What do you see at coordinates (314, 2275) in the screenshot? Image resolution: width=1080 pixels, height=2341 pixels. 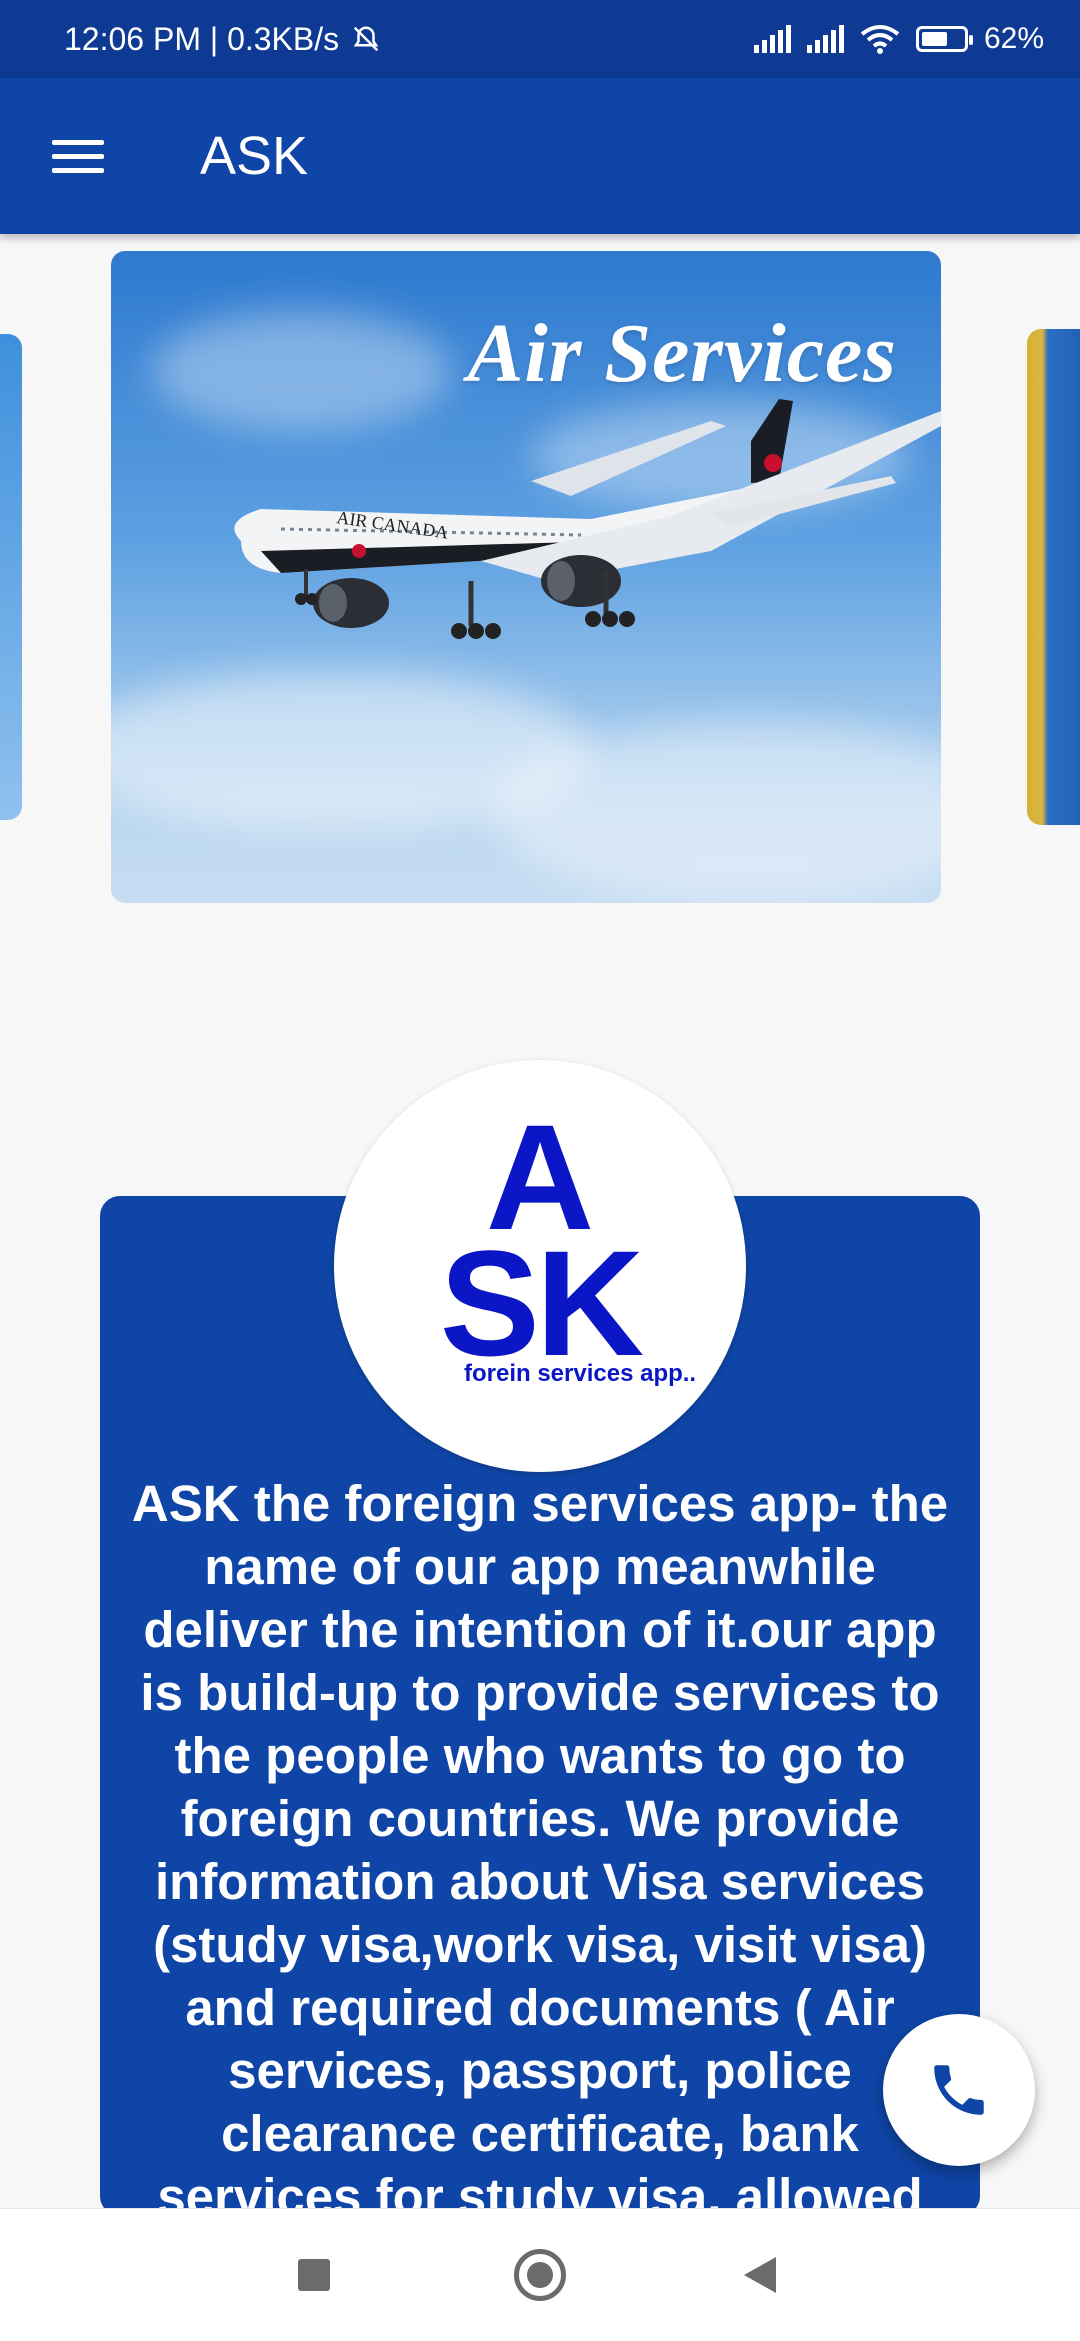 I see `recents-square-icon` at bounding box center [314, 2275].